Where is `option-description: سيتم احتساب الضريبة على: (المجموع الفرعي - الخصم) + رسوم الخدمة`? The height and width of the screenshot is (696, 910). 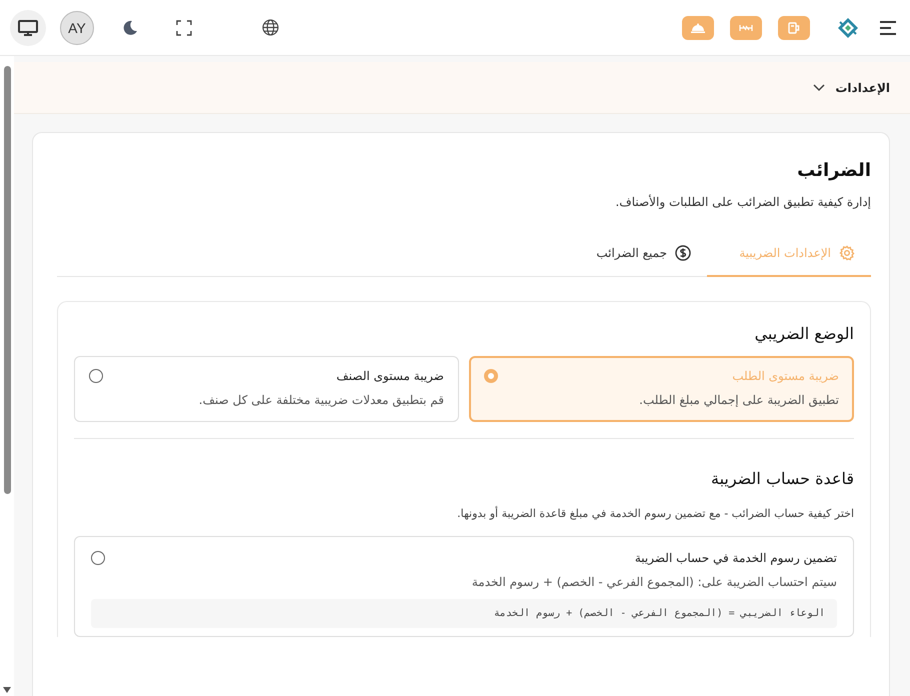
option-description: سيتم احتساب الضريبة على: (المجموع الفرعي - الخصم) + رسوم الخدمة is located at coordinates (653, 582).